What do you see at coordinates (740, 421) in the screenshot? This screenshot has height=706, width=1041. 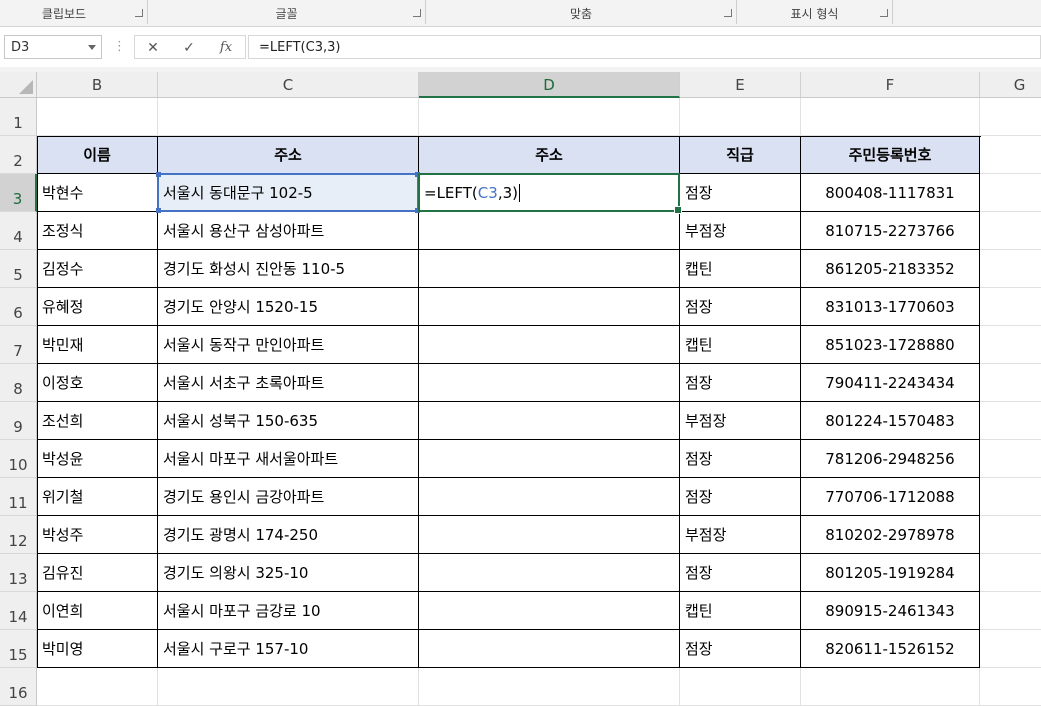 I see `cell-e9: 부점장` at bounding box center [740, 421].